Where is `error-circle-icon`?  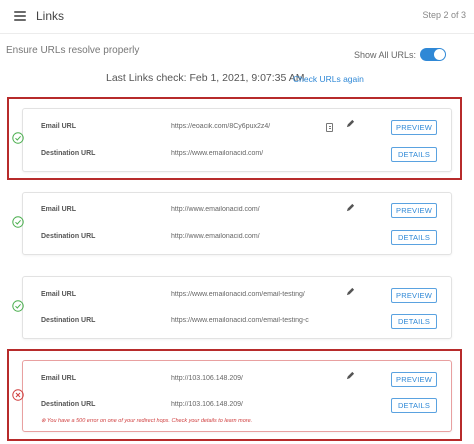 error-circle-icon is located at coordinates (18, 395).